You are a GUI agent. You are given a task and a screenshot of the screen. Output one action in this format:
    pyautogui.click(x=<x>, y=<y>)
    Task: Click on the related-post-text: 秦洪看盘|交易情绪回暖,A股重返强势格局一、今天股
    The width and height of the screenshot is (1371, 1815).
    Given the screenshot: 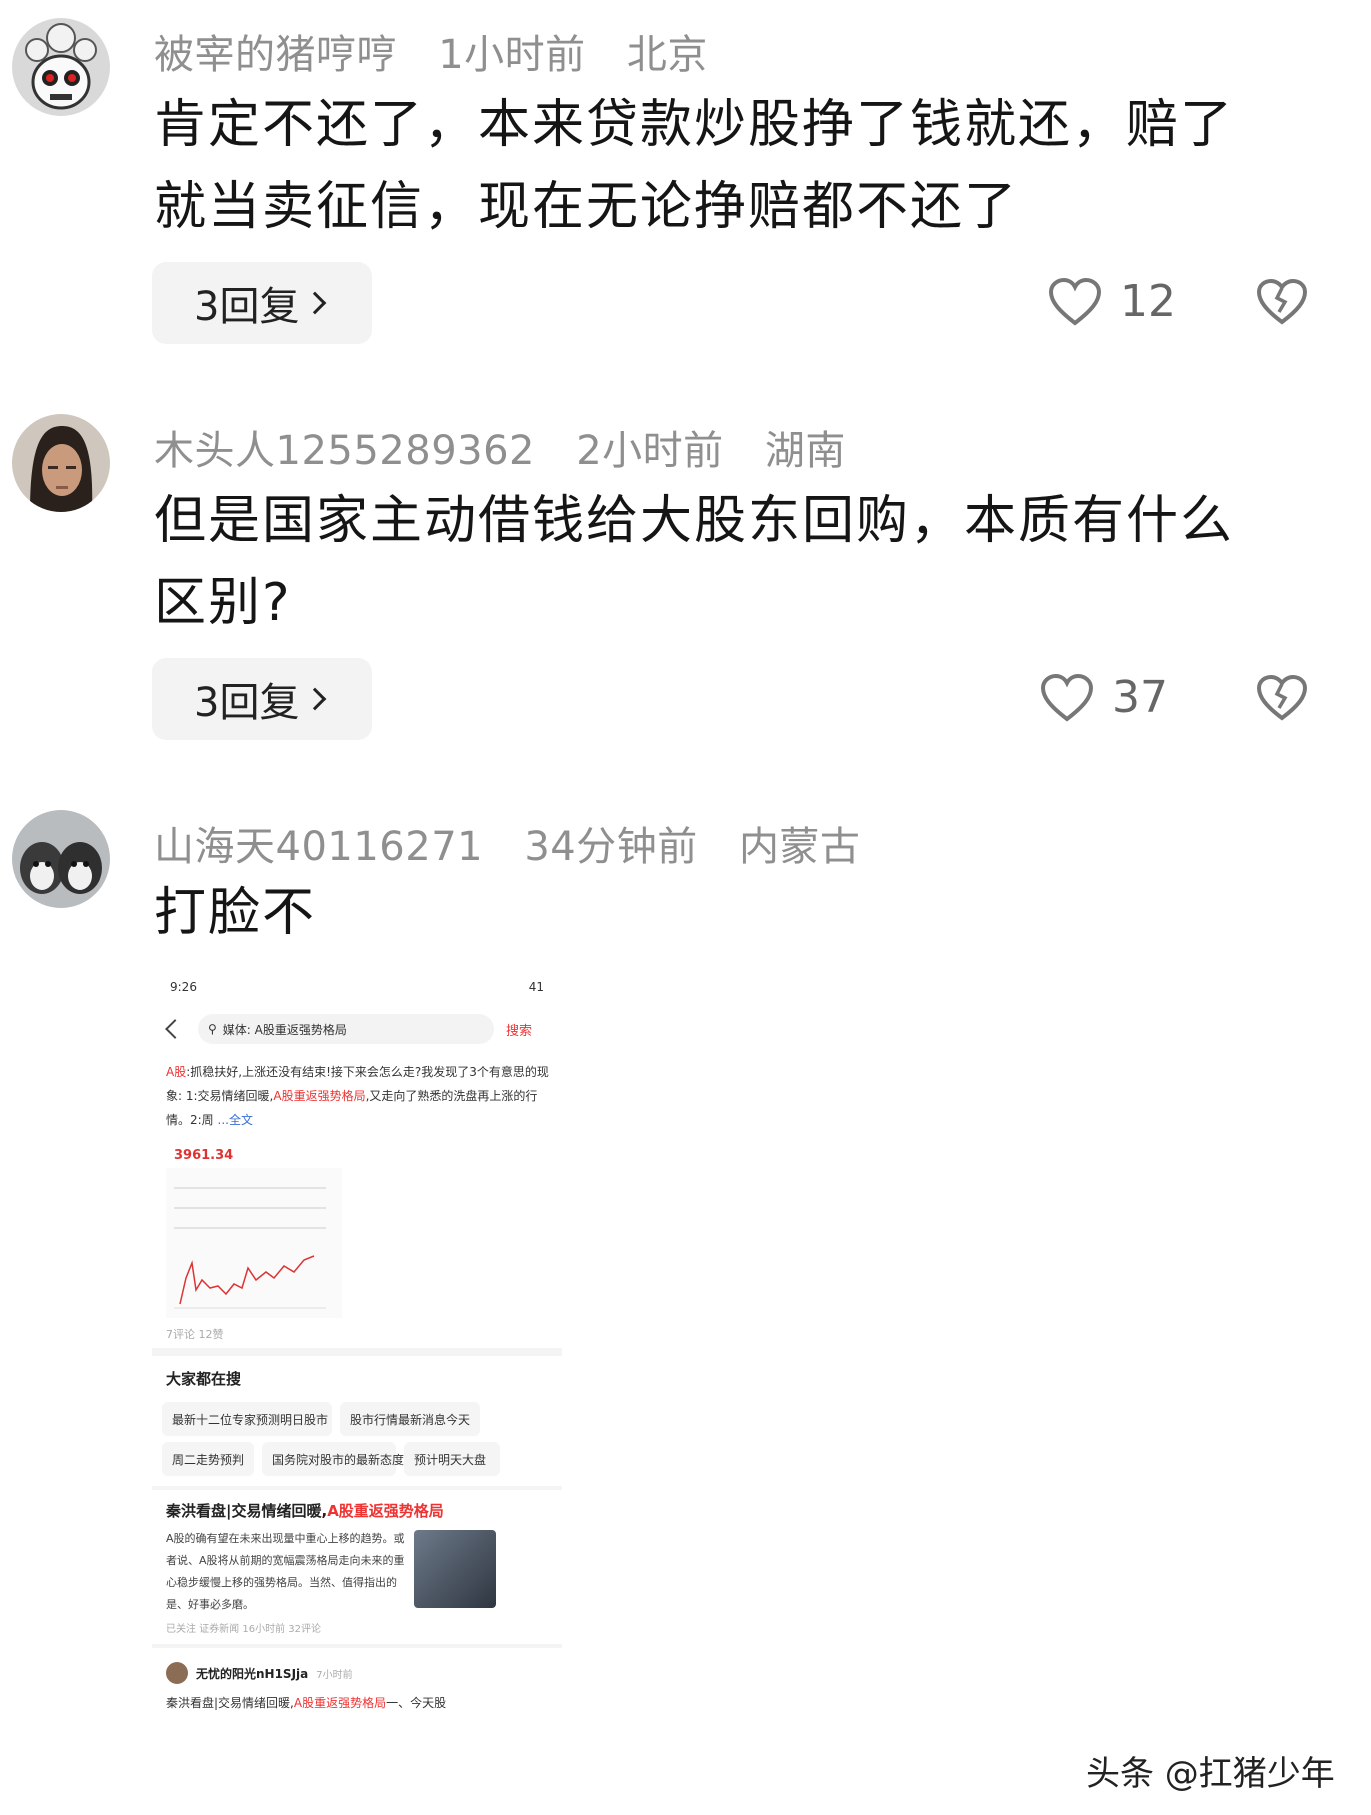 What is the action you would take?
    pyautogui.click(x=306, y=1702)
    